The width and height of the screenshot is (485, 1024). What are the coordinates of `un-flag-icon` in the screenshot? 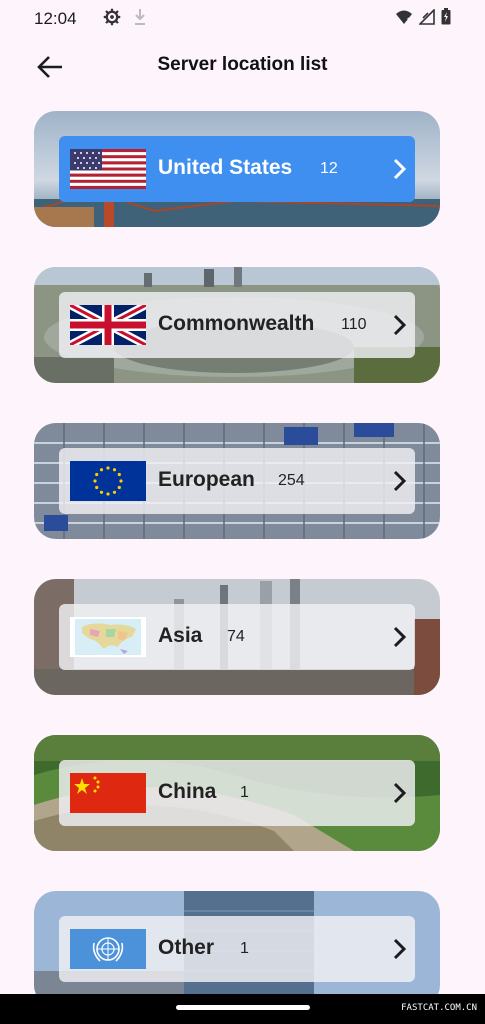 It's located at (108, 949).